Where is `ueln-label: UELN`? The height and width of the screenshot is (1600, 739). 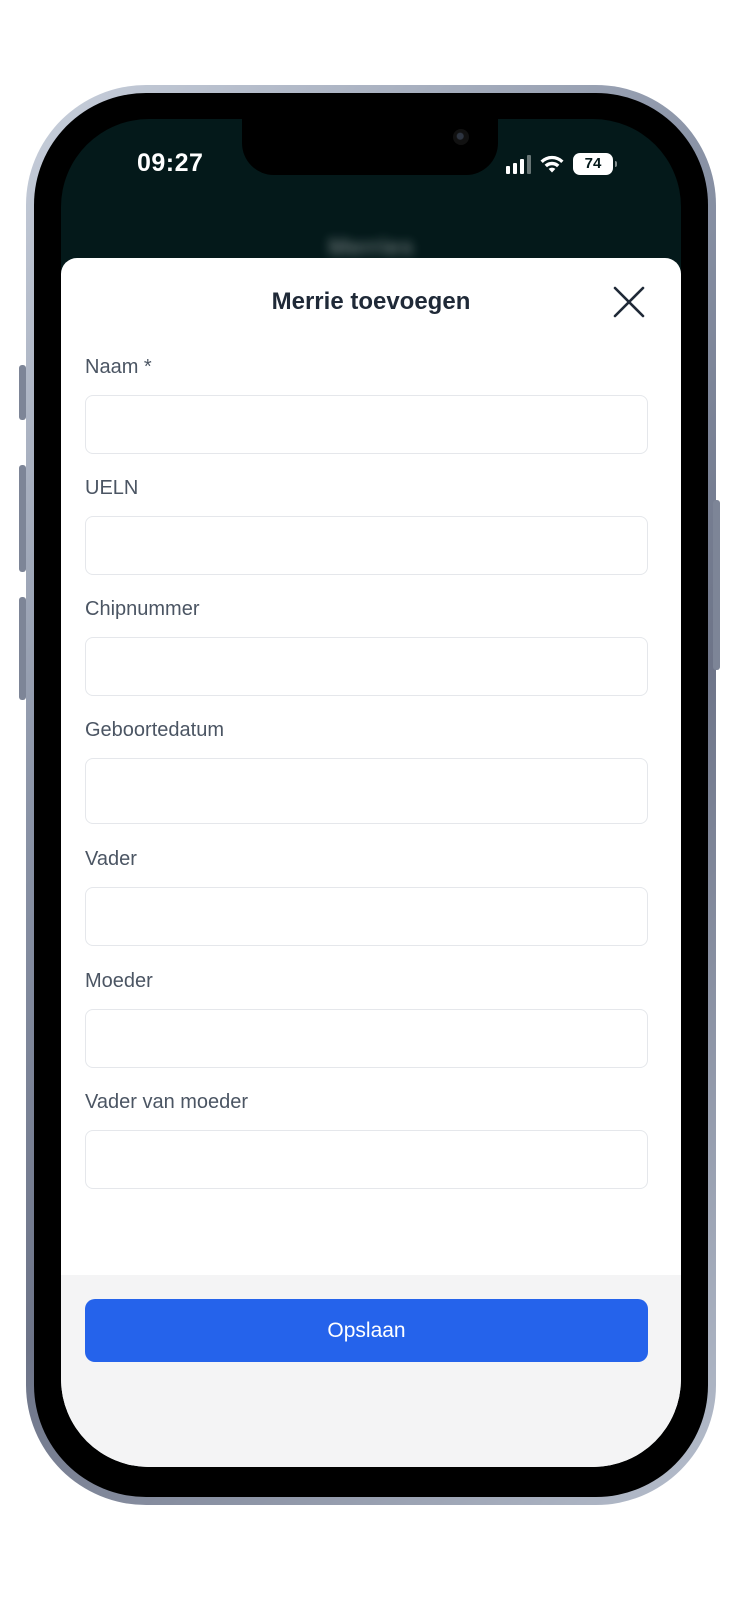
ueln-label: UELN is located at coordinates (112, 488).